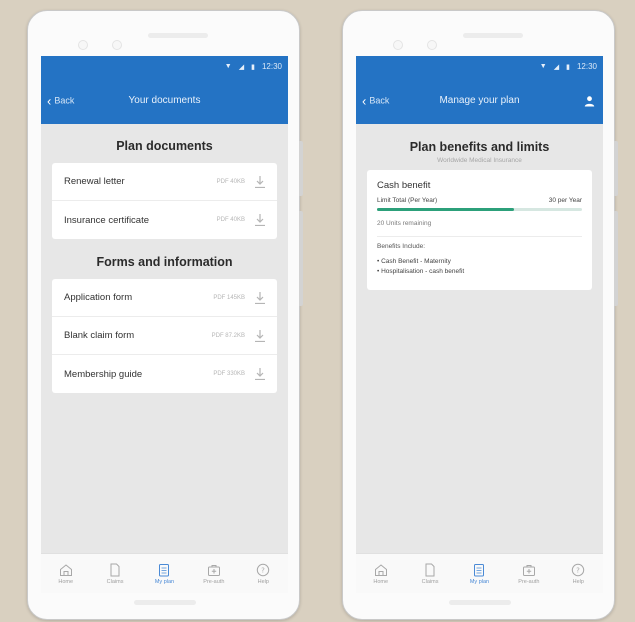 The width and height of the screenshot is (635, 622). What do you see at coordinates (479, 147) in the screenshot?
I see `benefits-heading: Plan benefits and limits` at bounding box center [479, 147].